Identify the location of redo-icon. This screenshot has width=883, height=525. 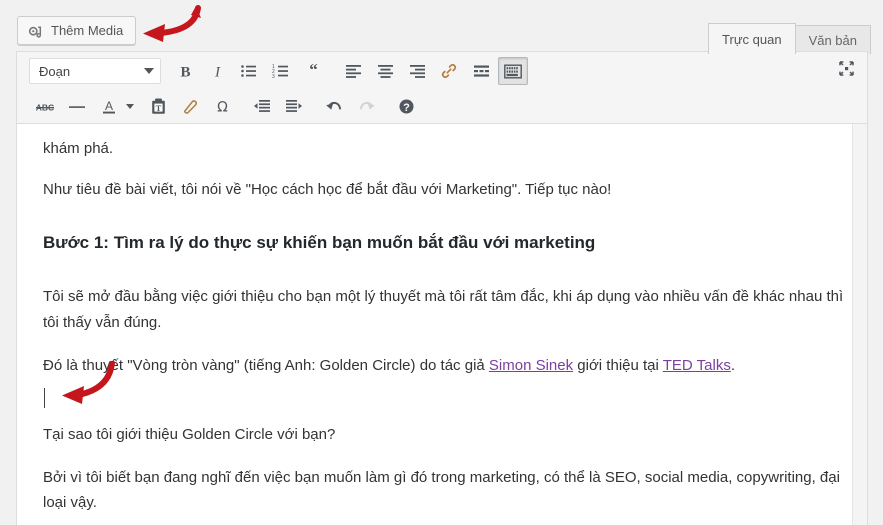
(366, 106).